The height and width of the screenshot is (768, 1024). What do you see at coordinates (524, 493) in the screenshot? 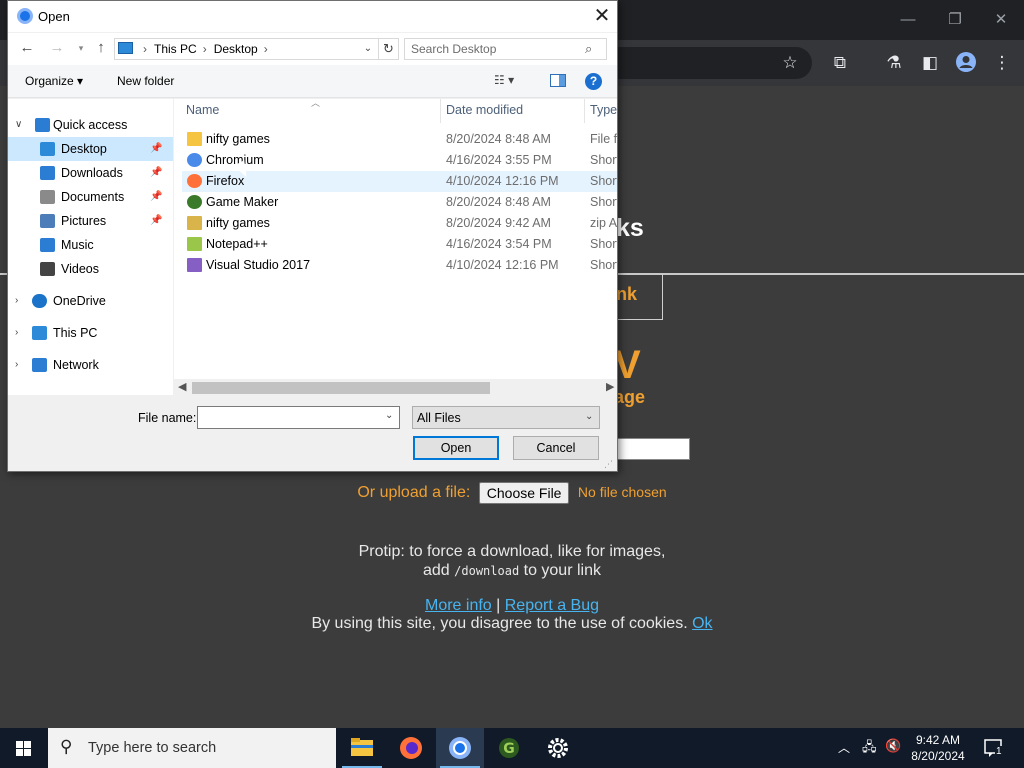
I see `choose-file-button: Choose File` at bounding box center [524, 493].